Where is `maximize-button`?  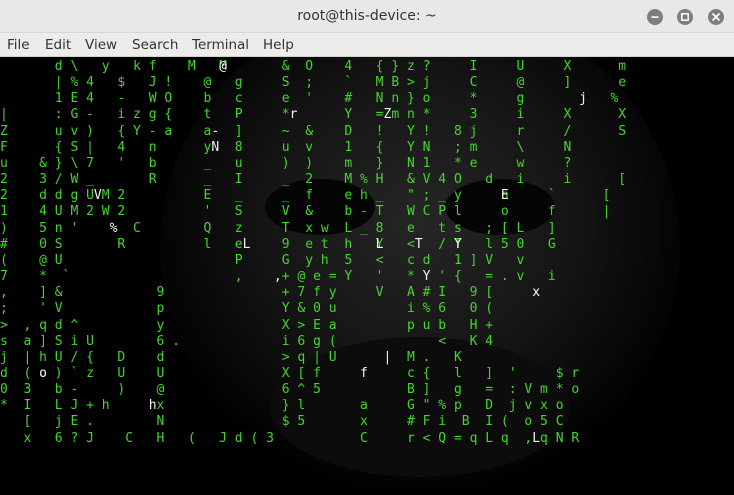
maximize-button is located at coordinates (685, 17).